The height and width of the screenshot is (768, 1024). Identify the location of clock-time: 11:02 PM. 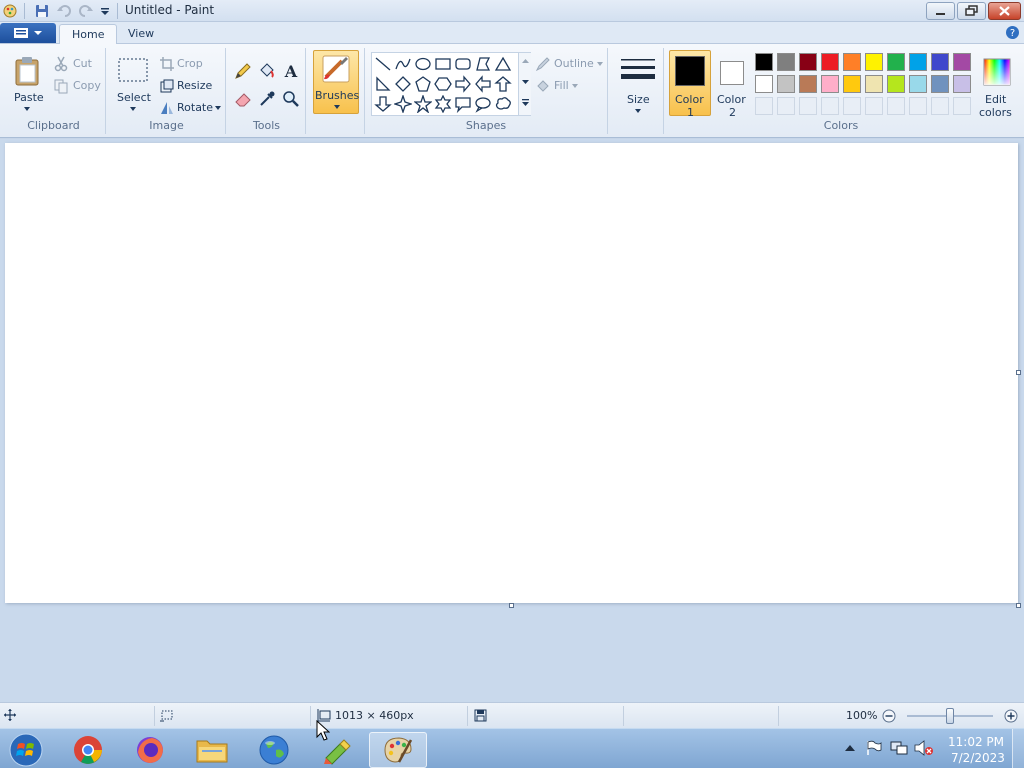
(976, 742).